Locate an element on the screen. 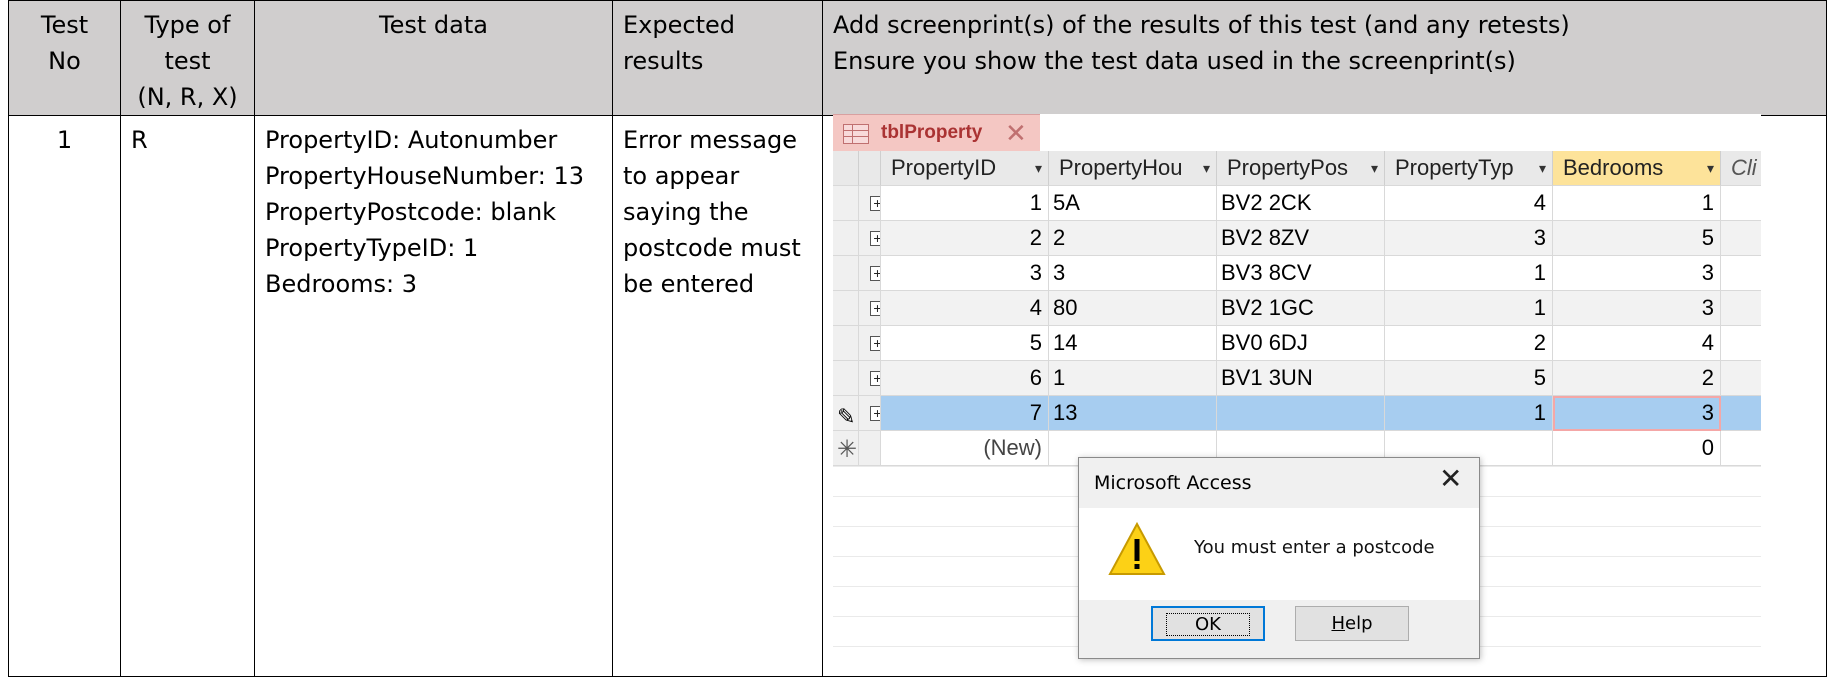  cell-propertypostcode: BV2 2CK is located at coordinates (1301, 203).